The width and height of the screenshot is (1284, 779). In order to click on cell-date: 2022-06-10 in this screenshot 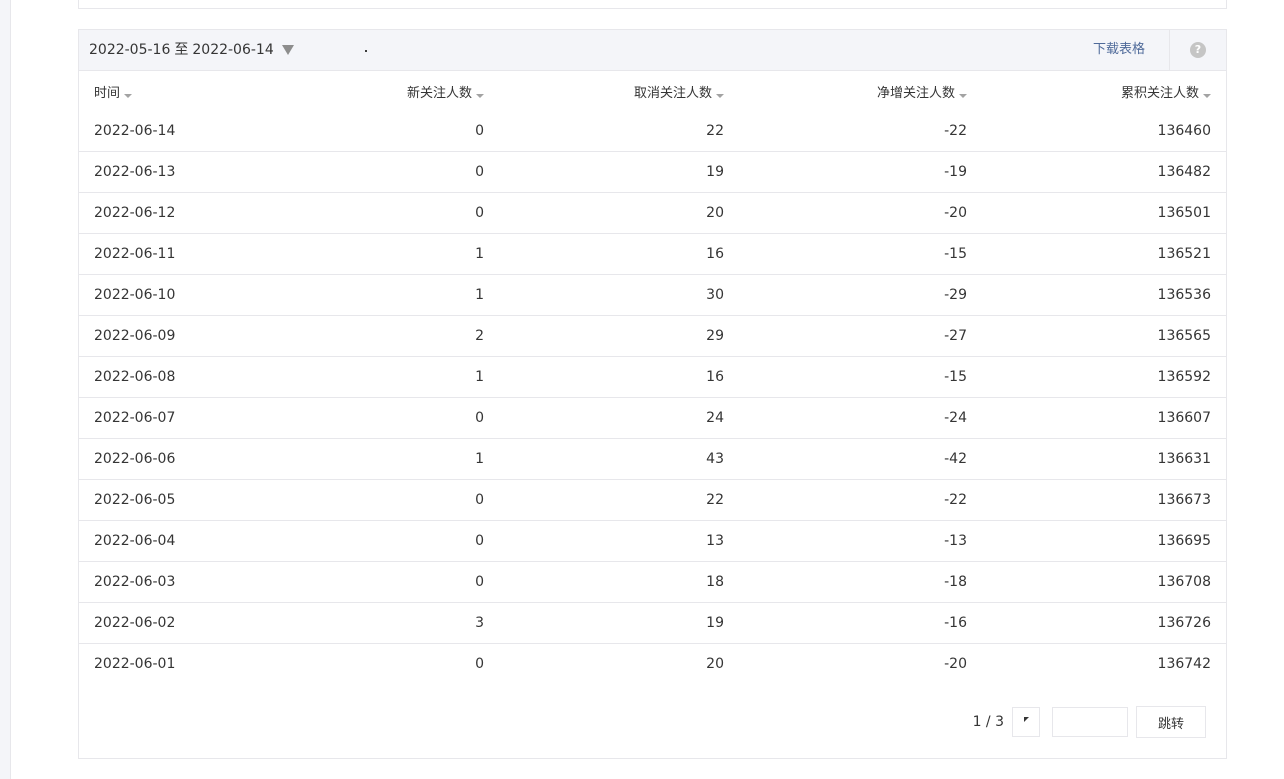, I will do `click(204, 295)`.